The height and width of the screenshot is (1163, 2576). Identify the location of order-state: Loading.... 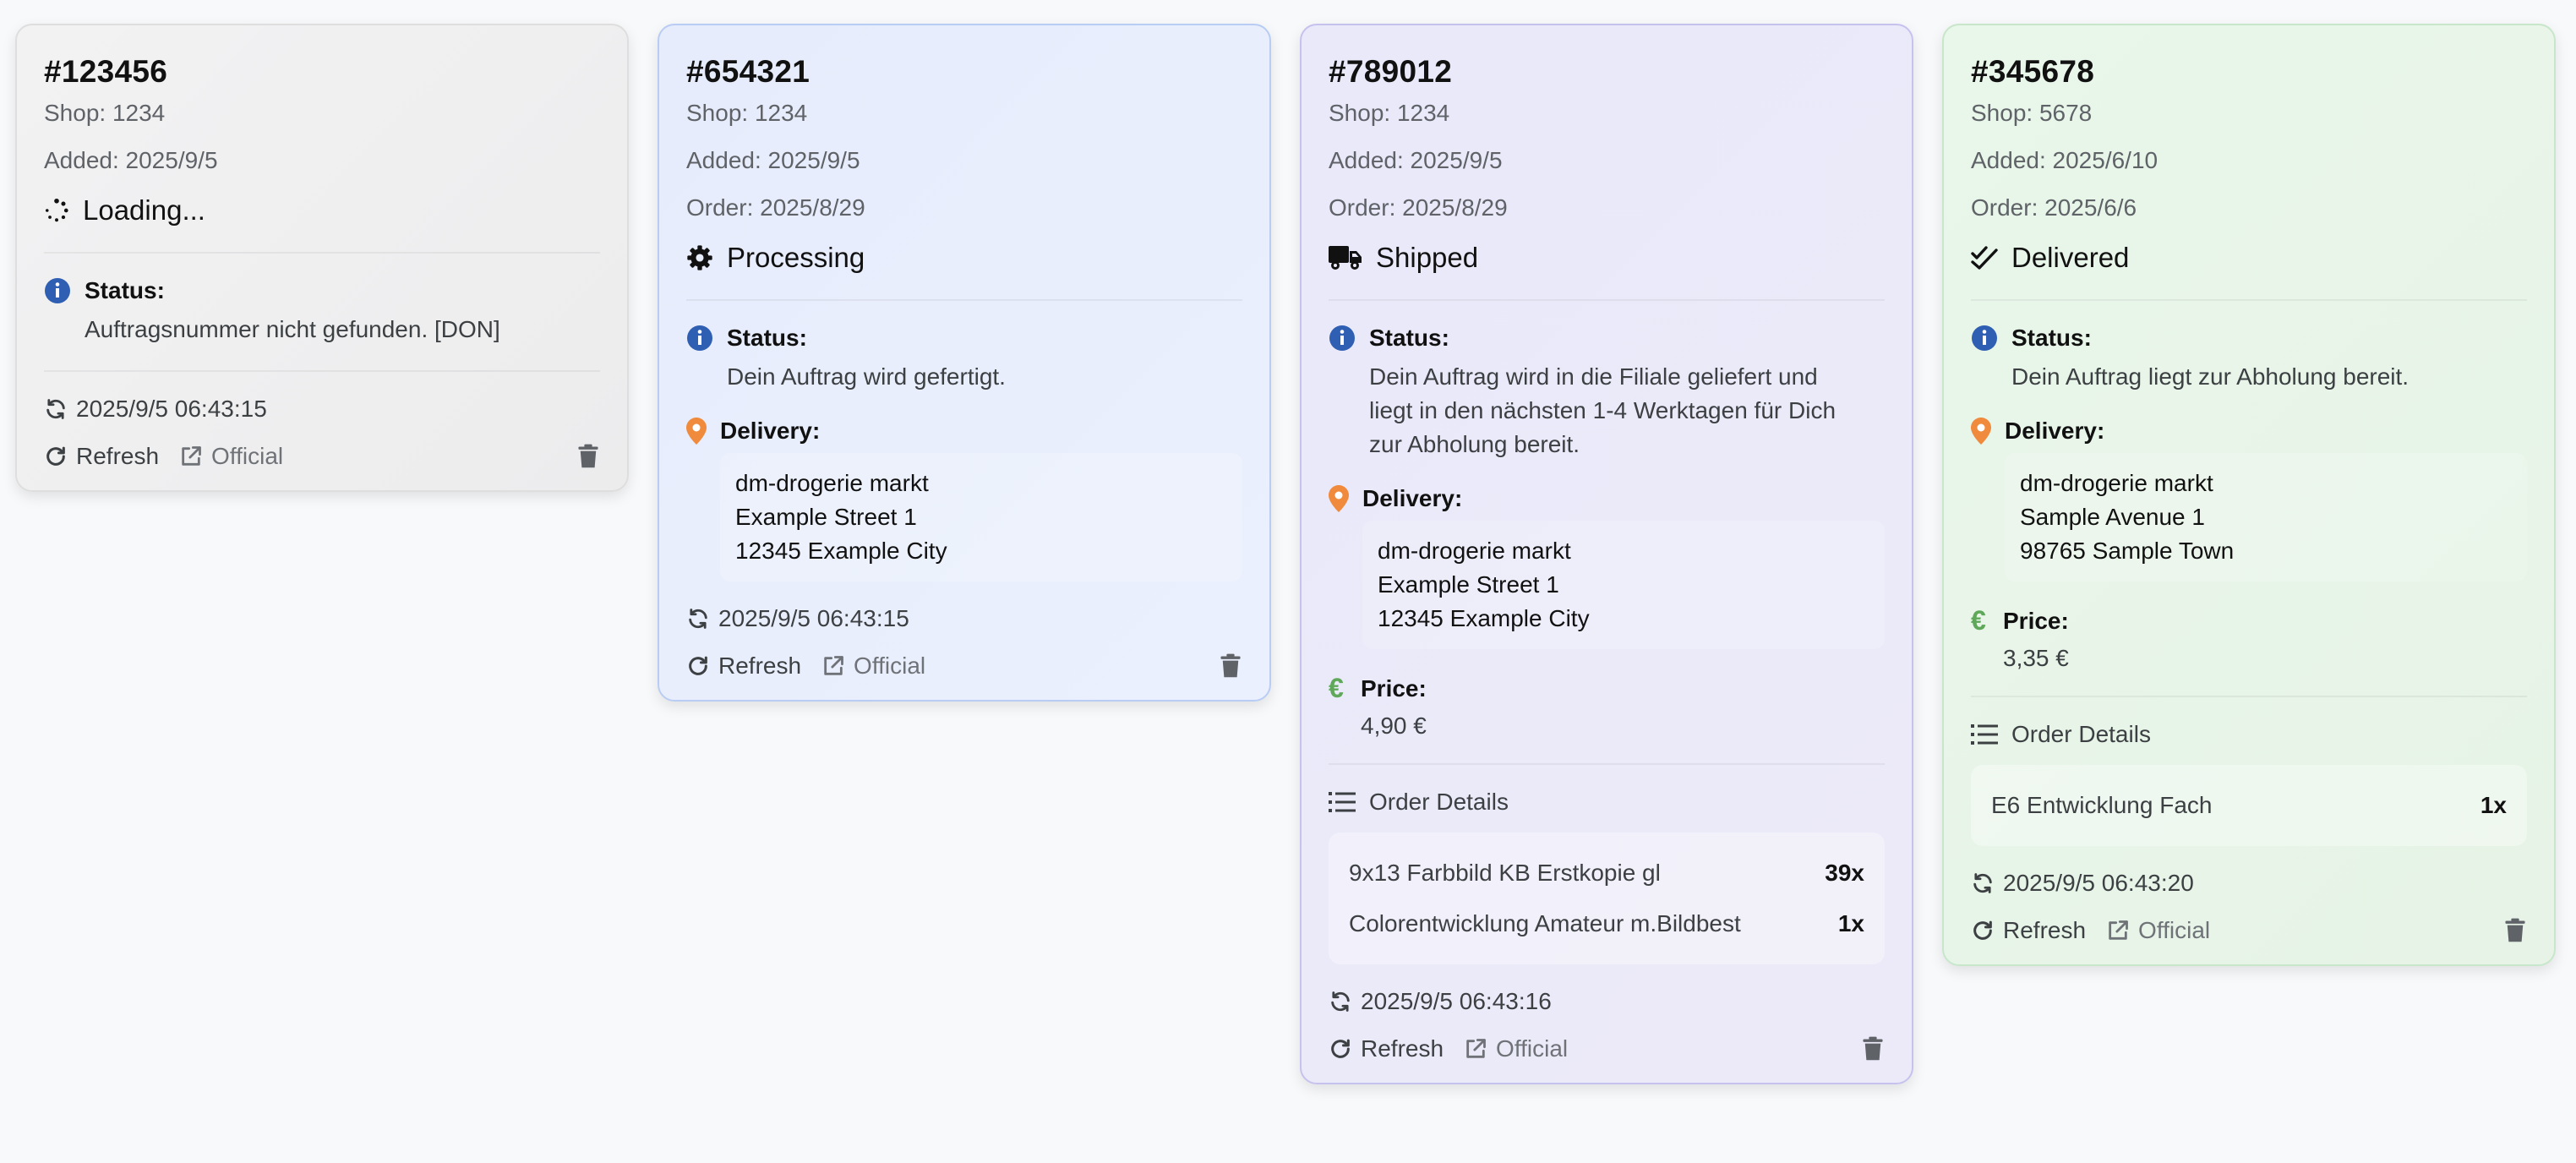
(322, 210).